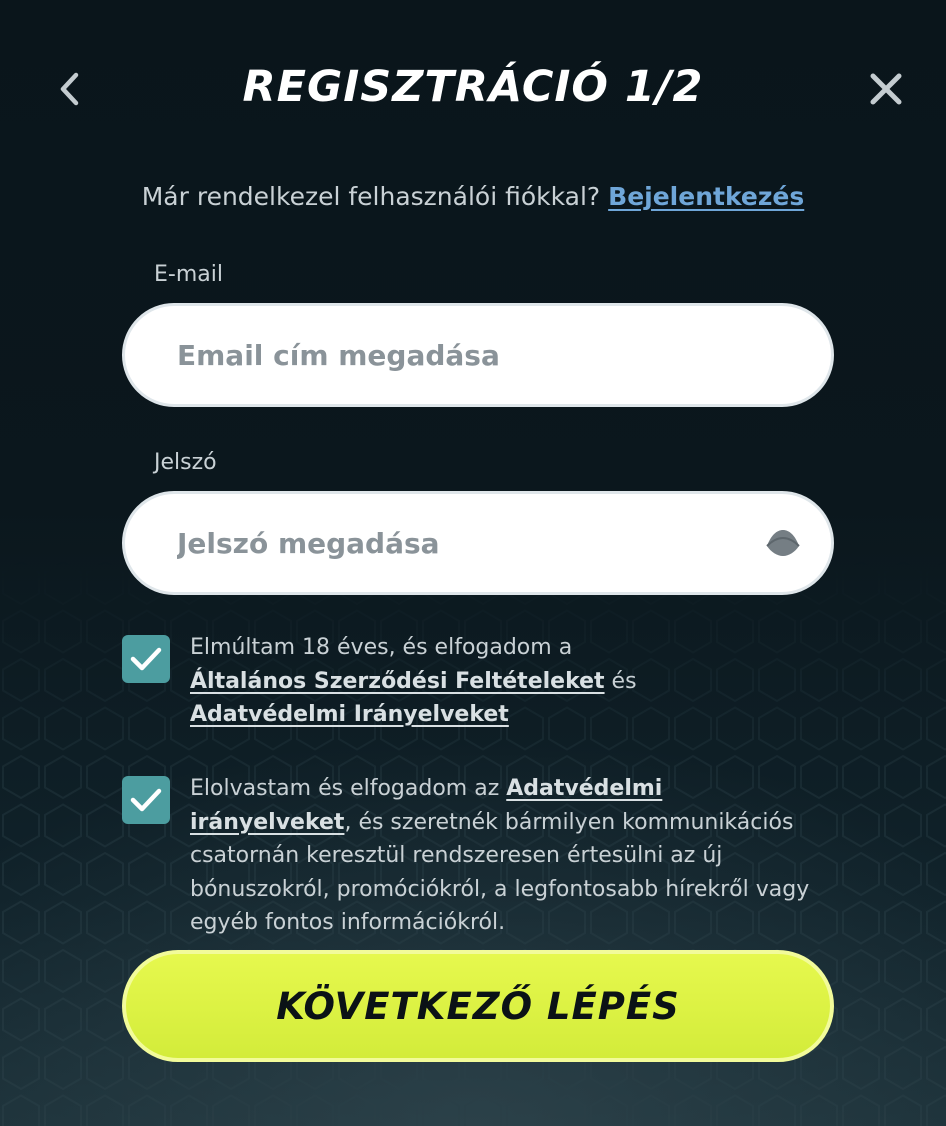 This screenshot has height=1126, width=946. Describe the element at coordinates (349, 714) in the screenshot. I see `privacy-policy-link: Adatvédelmi Irányelveket` at that location.